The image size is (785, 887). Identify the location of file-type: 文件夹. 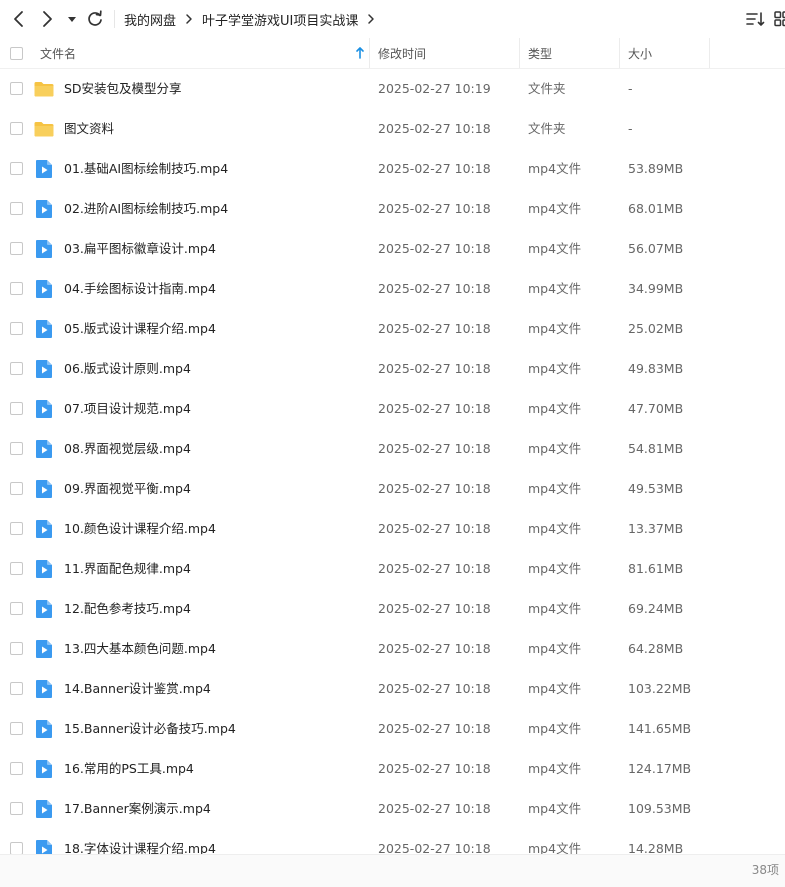
(547, 88).